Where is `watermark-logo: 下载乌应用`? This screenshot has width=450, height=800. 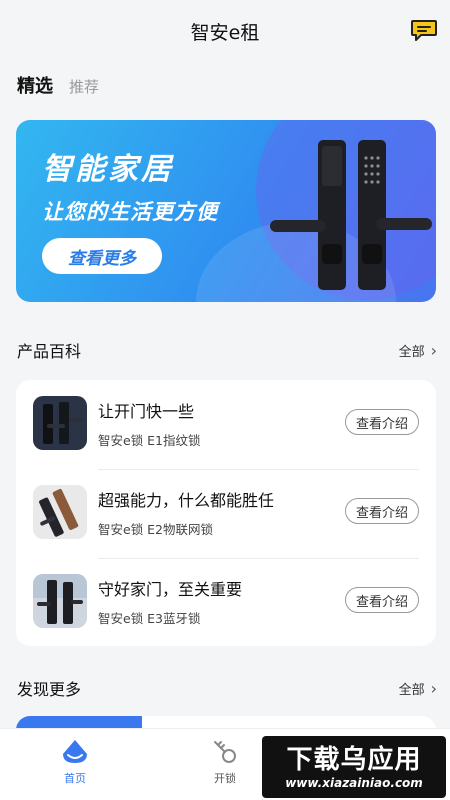 watermark-logo: 下载乌应用 is located at coordinates (354, 759).